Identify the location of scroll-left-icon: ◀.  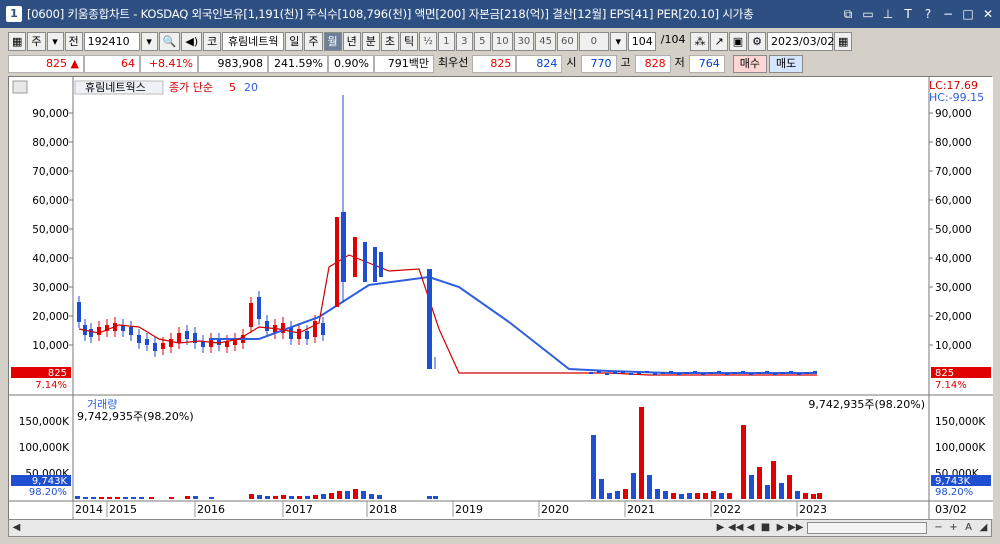
(16, 528).